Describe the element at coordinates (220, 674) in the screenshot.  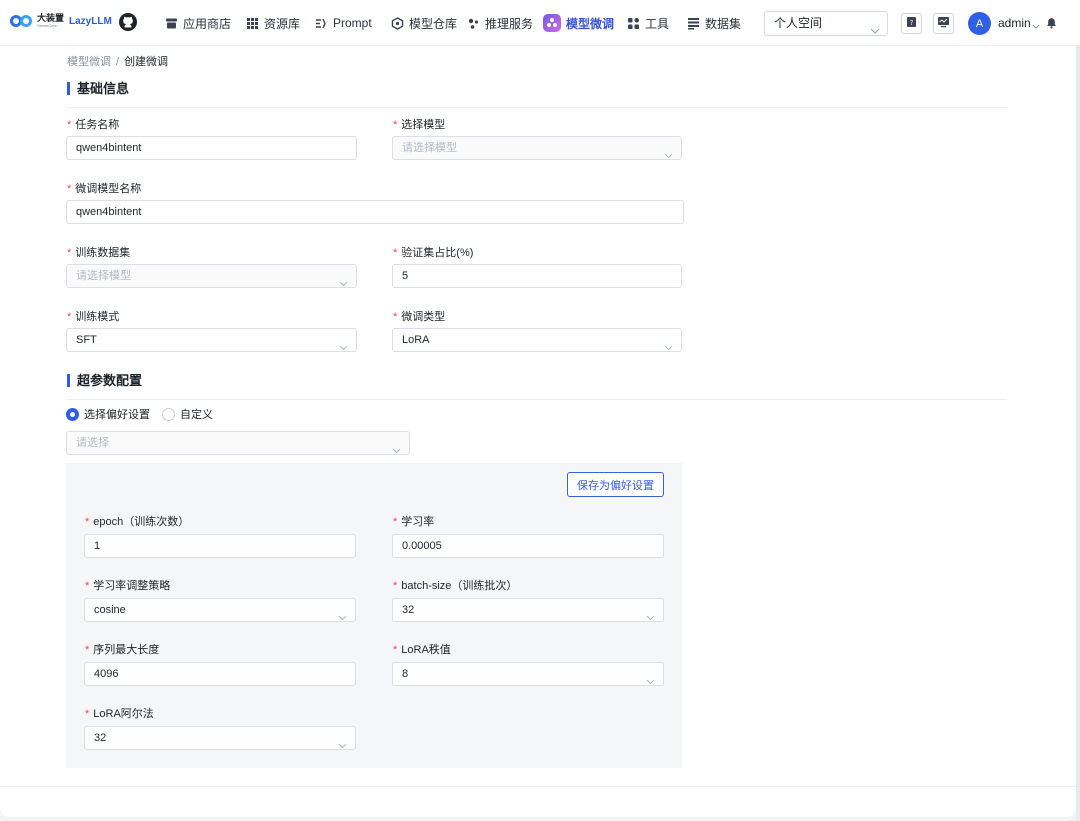
I see `max-seq-len-input: 4096` at that location.